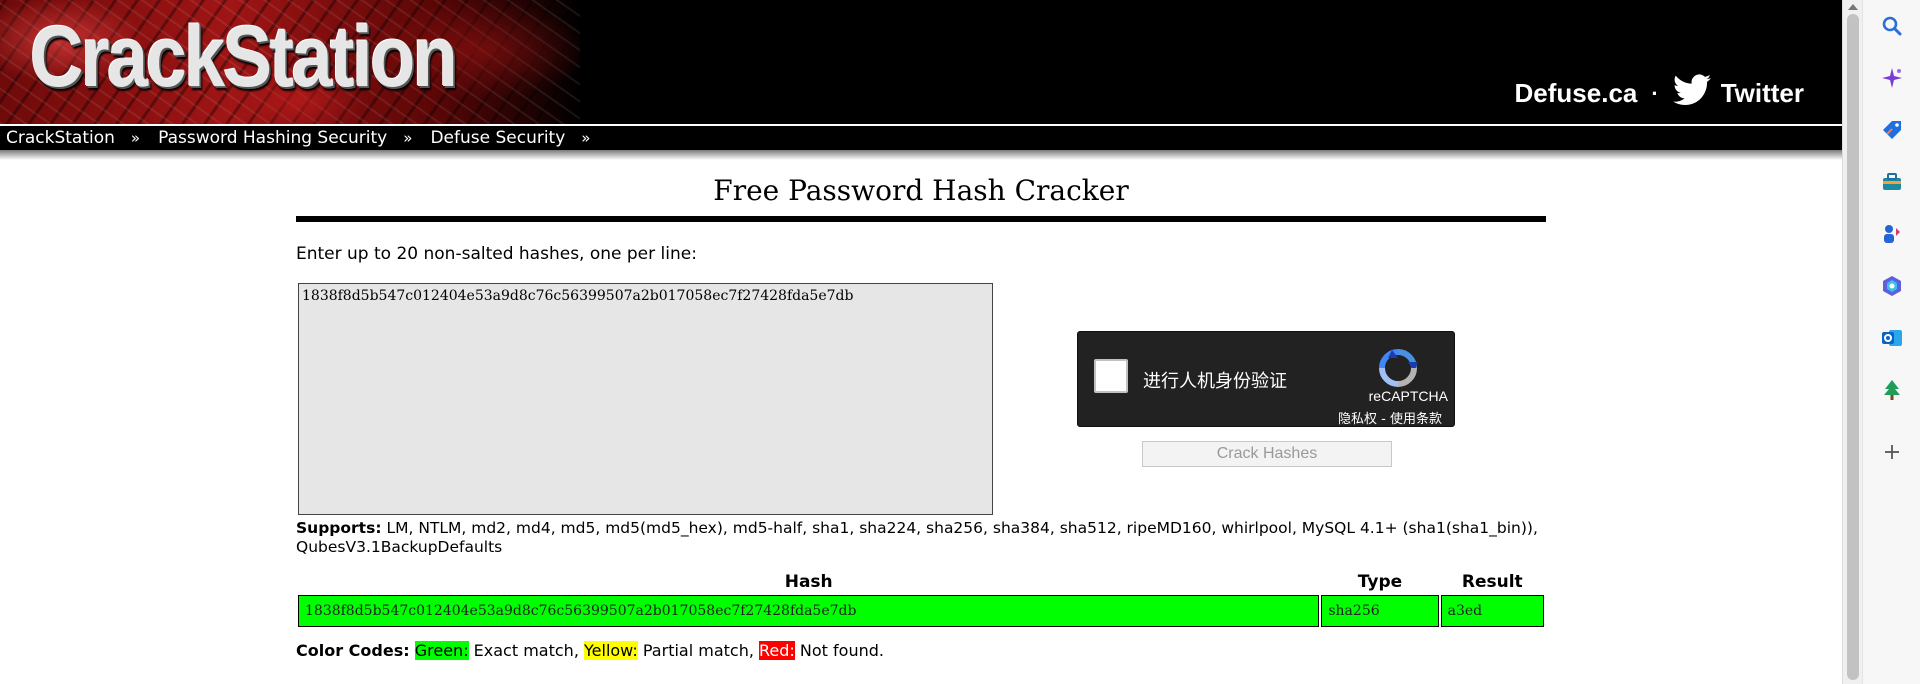 This screenshot has height=684, width=1920. I want to click on column-header-type: Type, so click(1380, 582).